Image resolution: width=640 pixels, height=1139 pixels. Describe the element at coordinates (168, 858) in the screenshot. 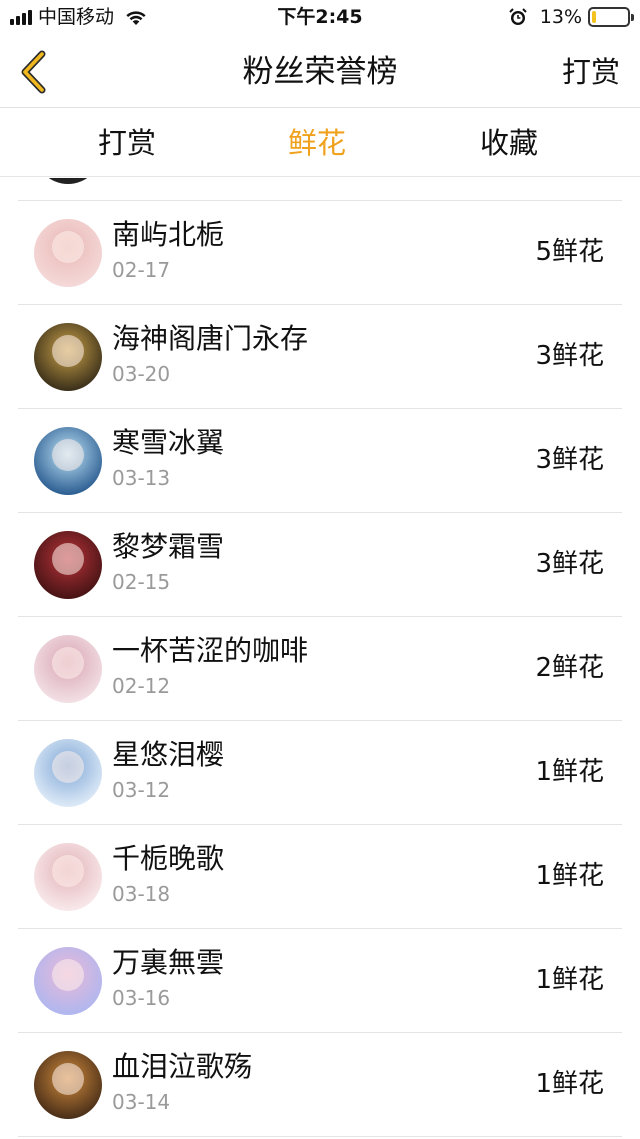

I see `fan-name: 千栀晚歌` at that location.